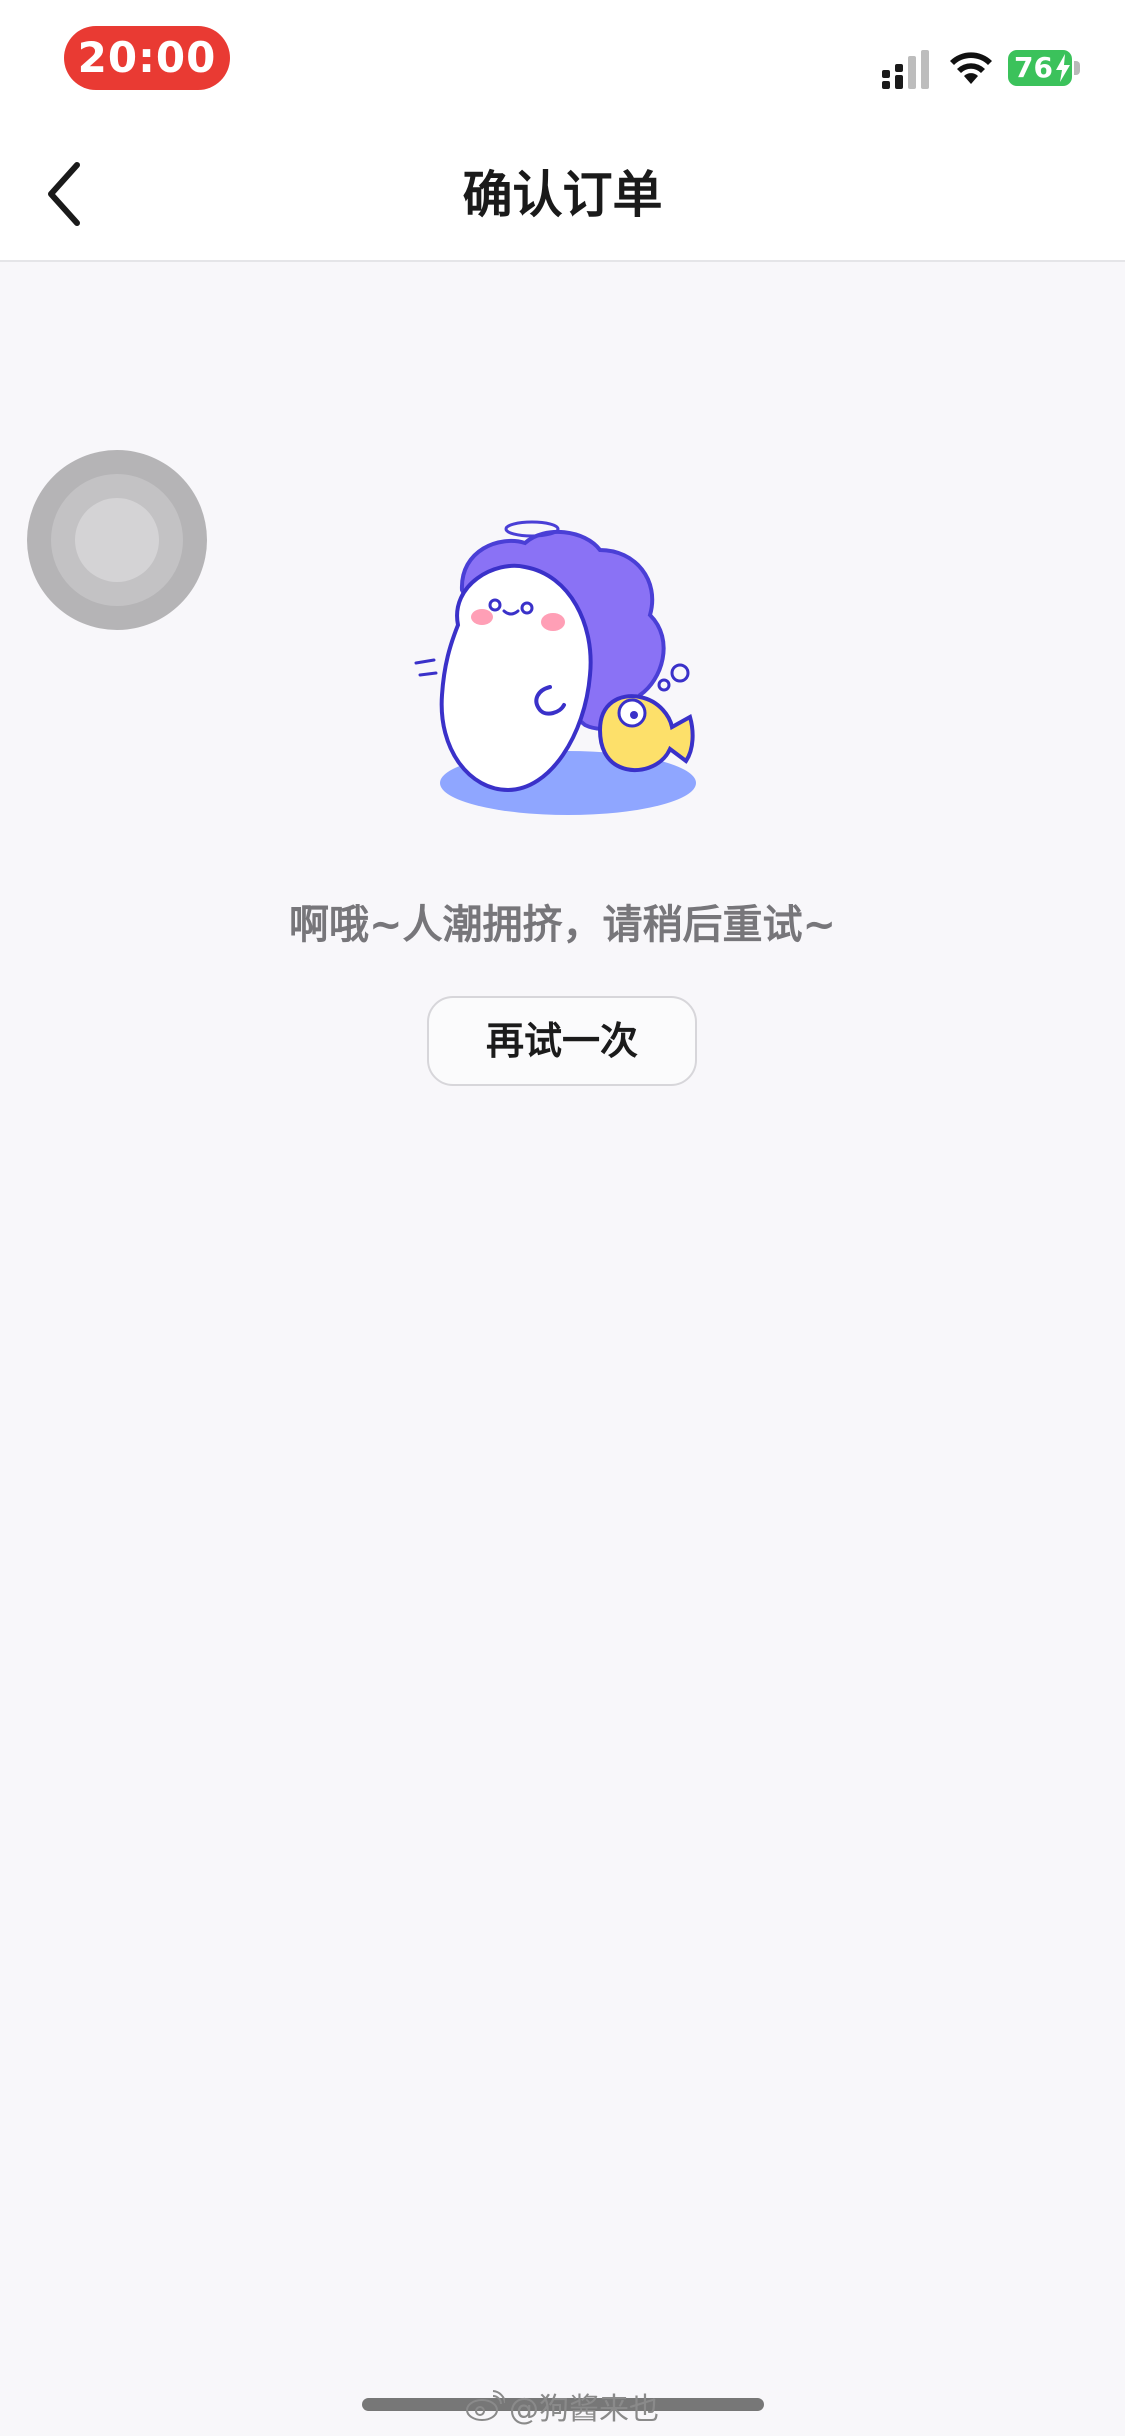 The height and width of the screenshot is (2436, 1125). What do you see at coordinates (1044, 68) in the screenshot?
I see `battery-icon: 76` at bounding box center [1044, 68].